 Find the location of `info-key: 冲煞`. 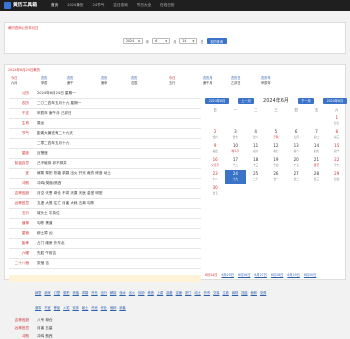

info-key: 冲煞 is located at coordinates (25, 183).